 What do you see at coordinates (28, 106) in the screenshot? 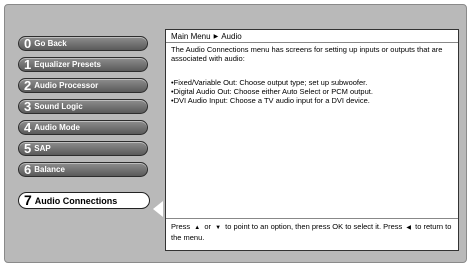
I see `menu-item-number: 3` at bounding box center [28, 106].